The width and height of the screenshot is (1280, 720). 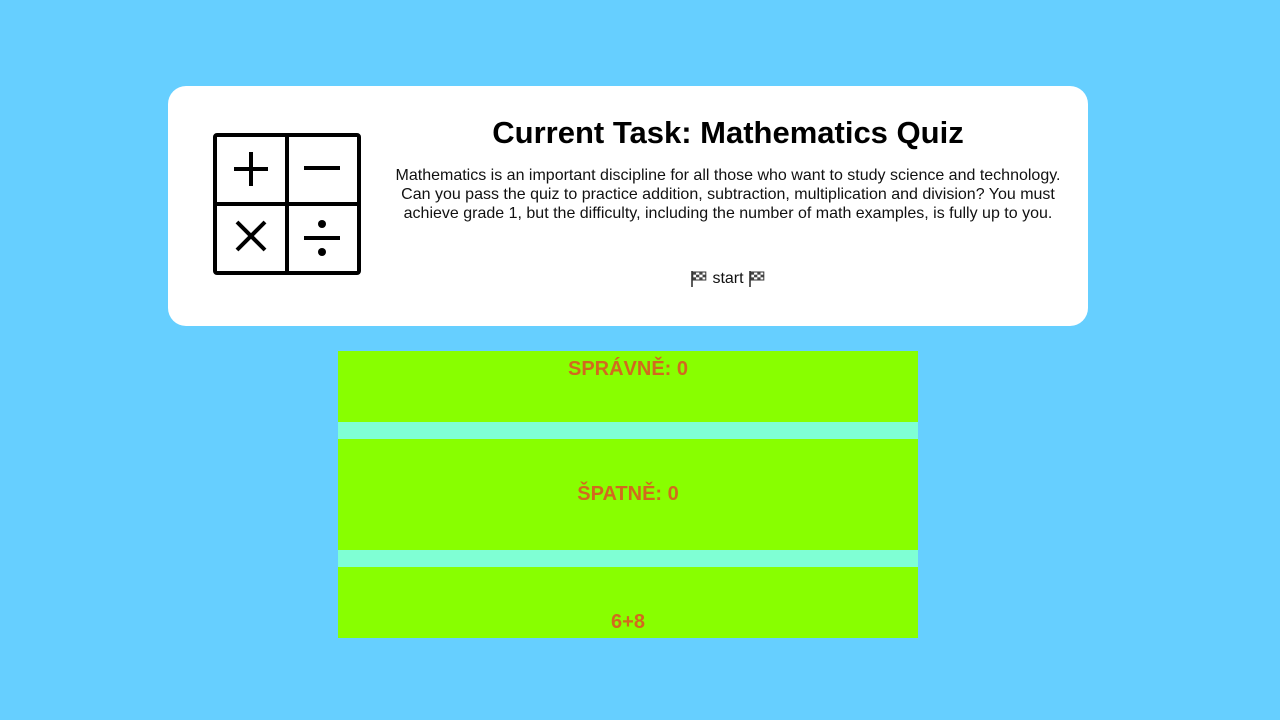 I want to click on math-problem: 6+8, so click(x=628, y=622).